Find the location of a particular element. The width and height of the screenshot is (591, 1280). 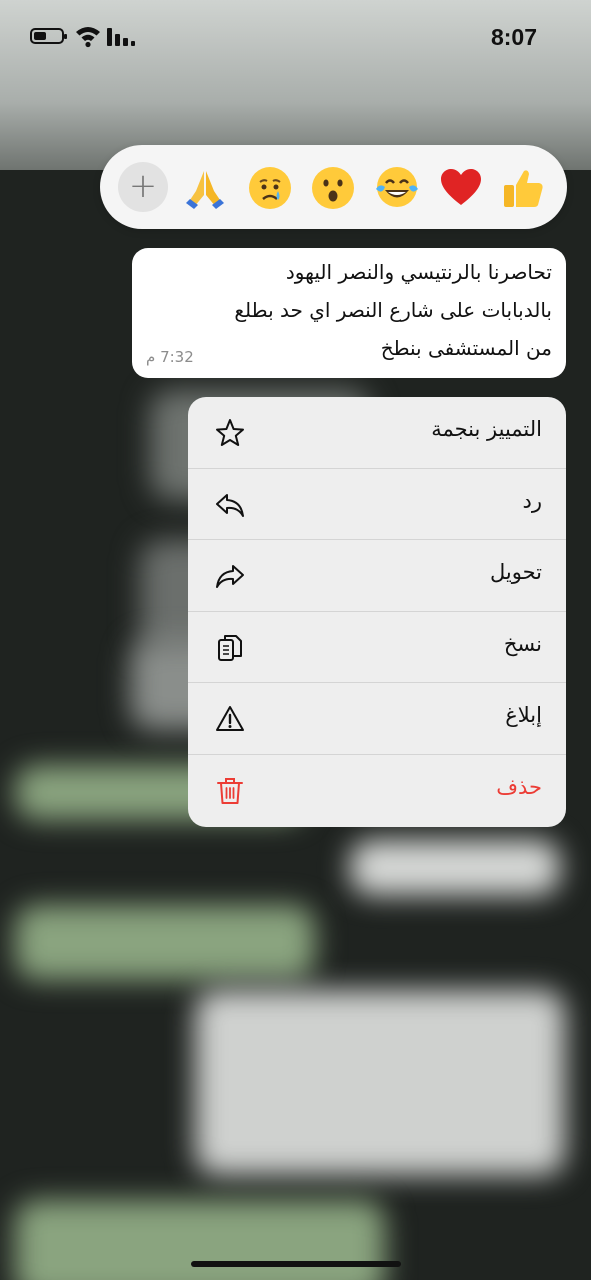

menu-item-label: رد is located at coordinates (532, 500).